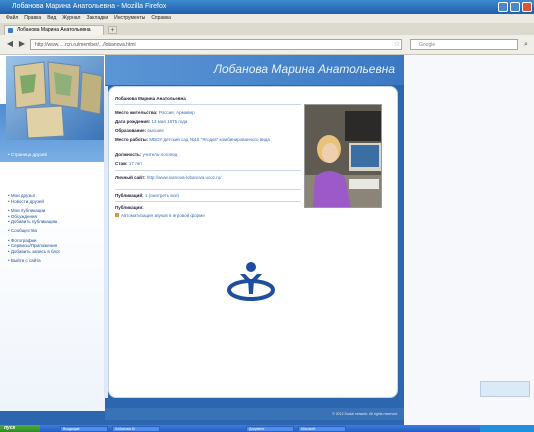 This screenshot has height=432, width=534. Describe the element at coordinates (55, 260) in the screenshot. I see `nav-logout: • Выйти с сайта` at that location.